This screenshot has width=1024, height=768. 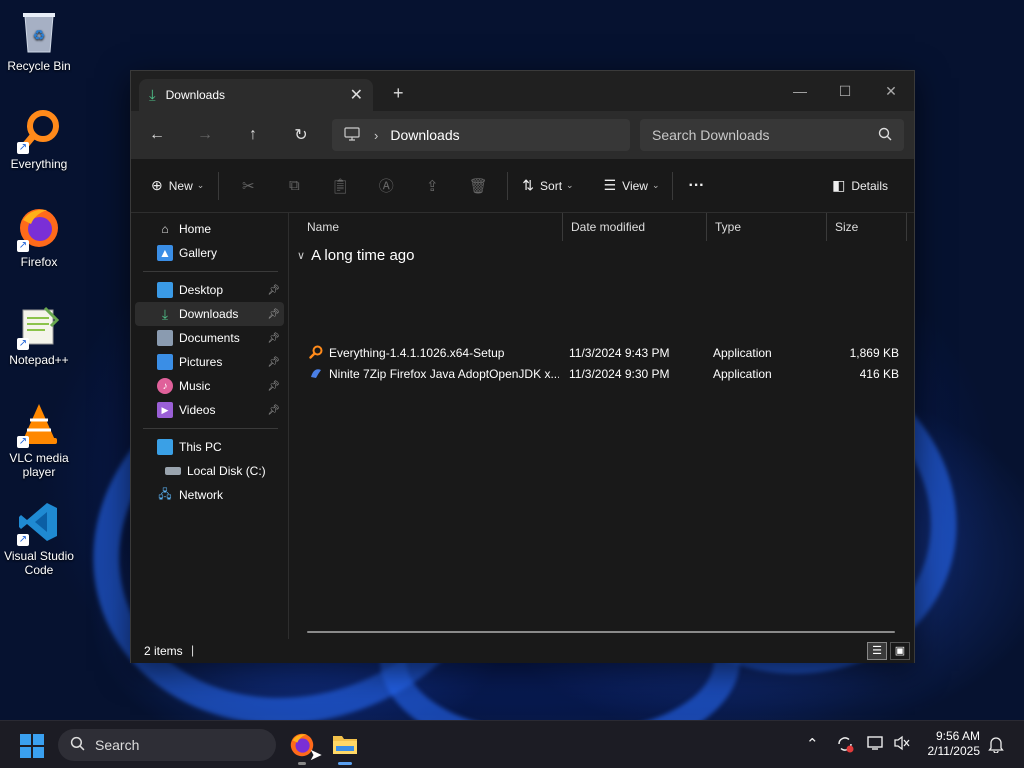 I want to click on copy-button: ⧉, so click(x=294, y=185).